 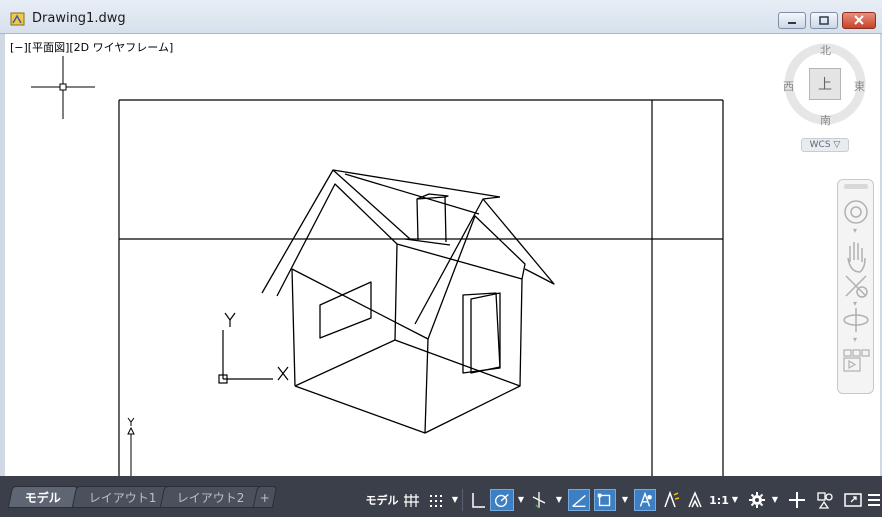 What do you see at coordinates (671, 500) in the screenshot?
I see `auto-scale-icon` at bounding box center [671, 500].